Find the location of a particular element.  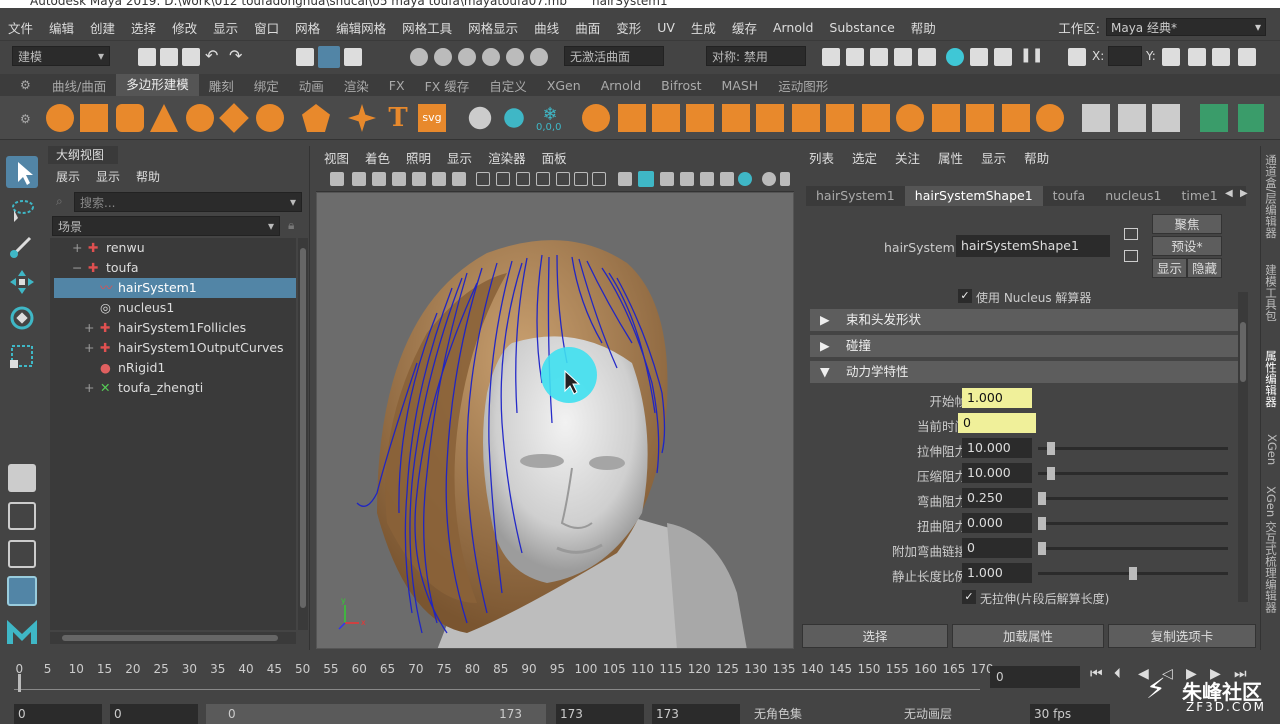

poly-sphere-icon is located at coordinates (60, 118).